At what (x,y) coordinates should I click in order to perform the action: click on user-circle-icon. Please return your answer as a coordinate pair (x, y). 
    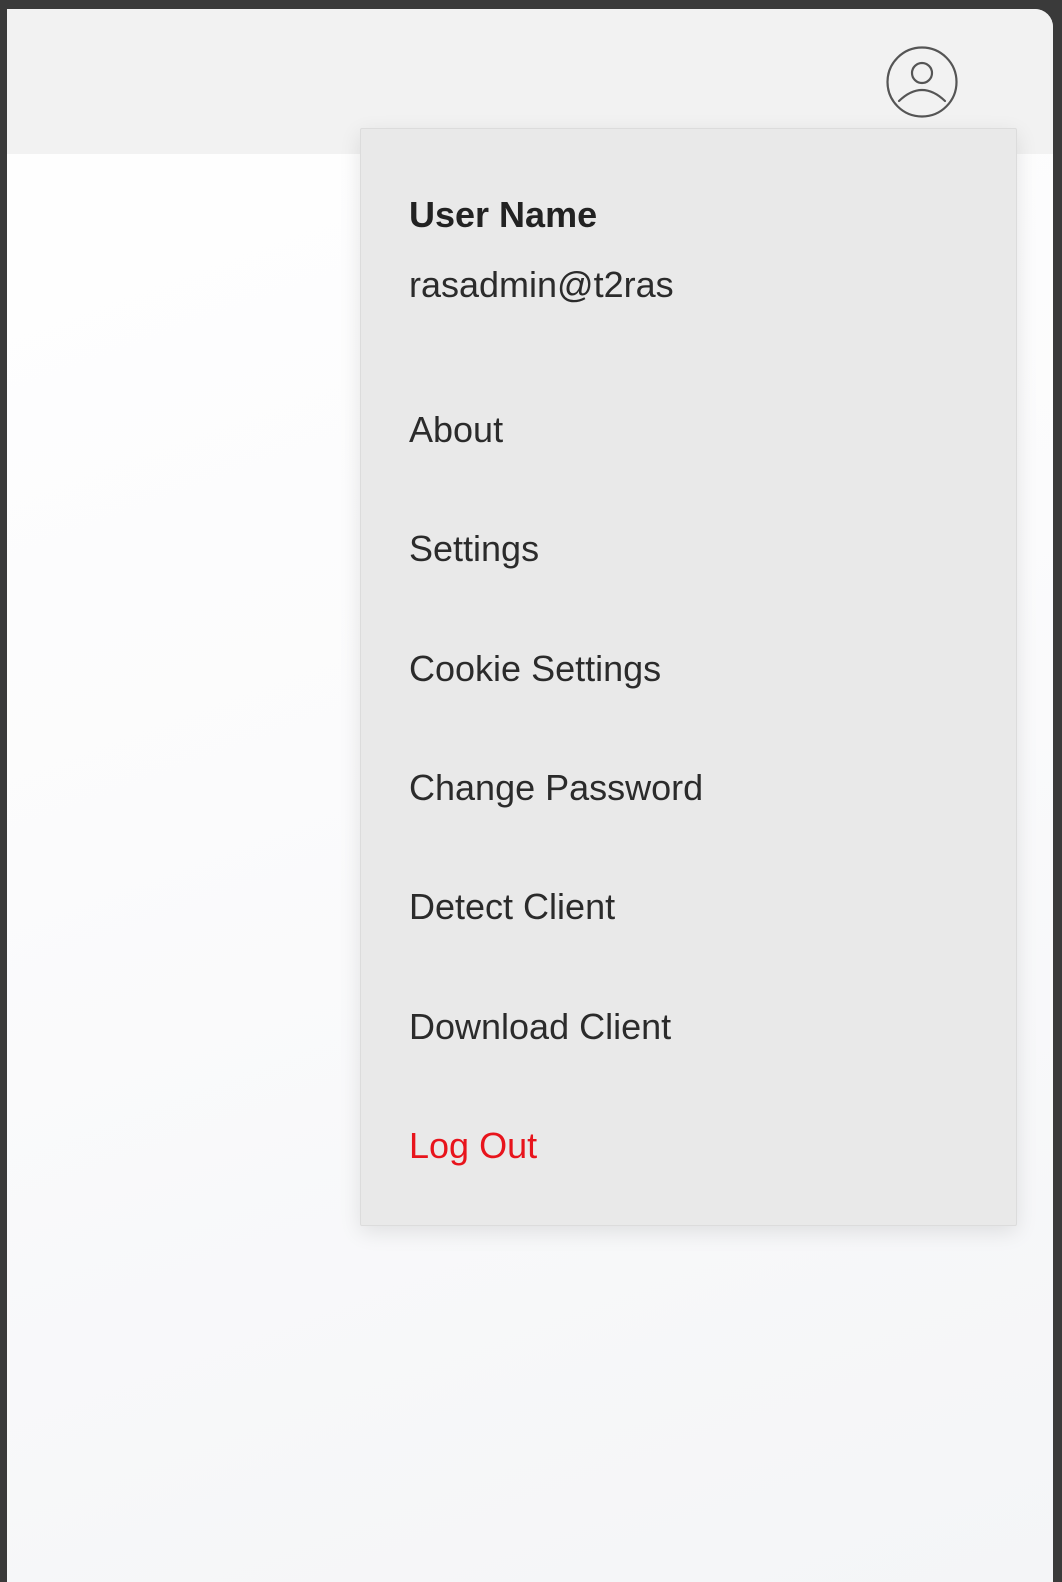
    Looking at the image, I should click on (922, 82).